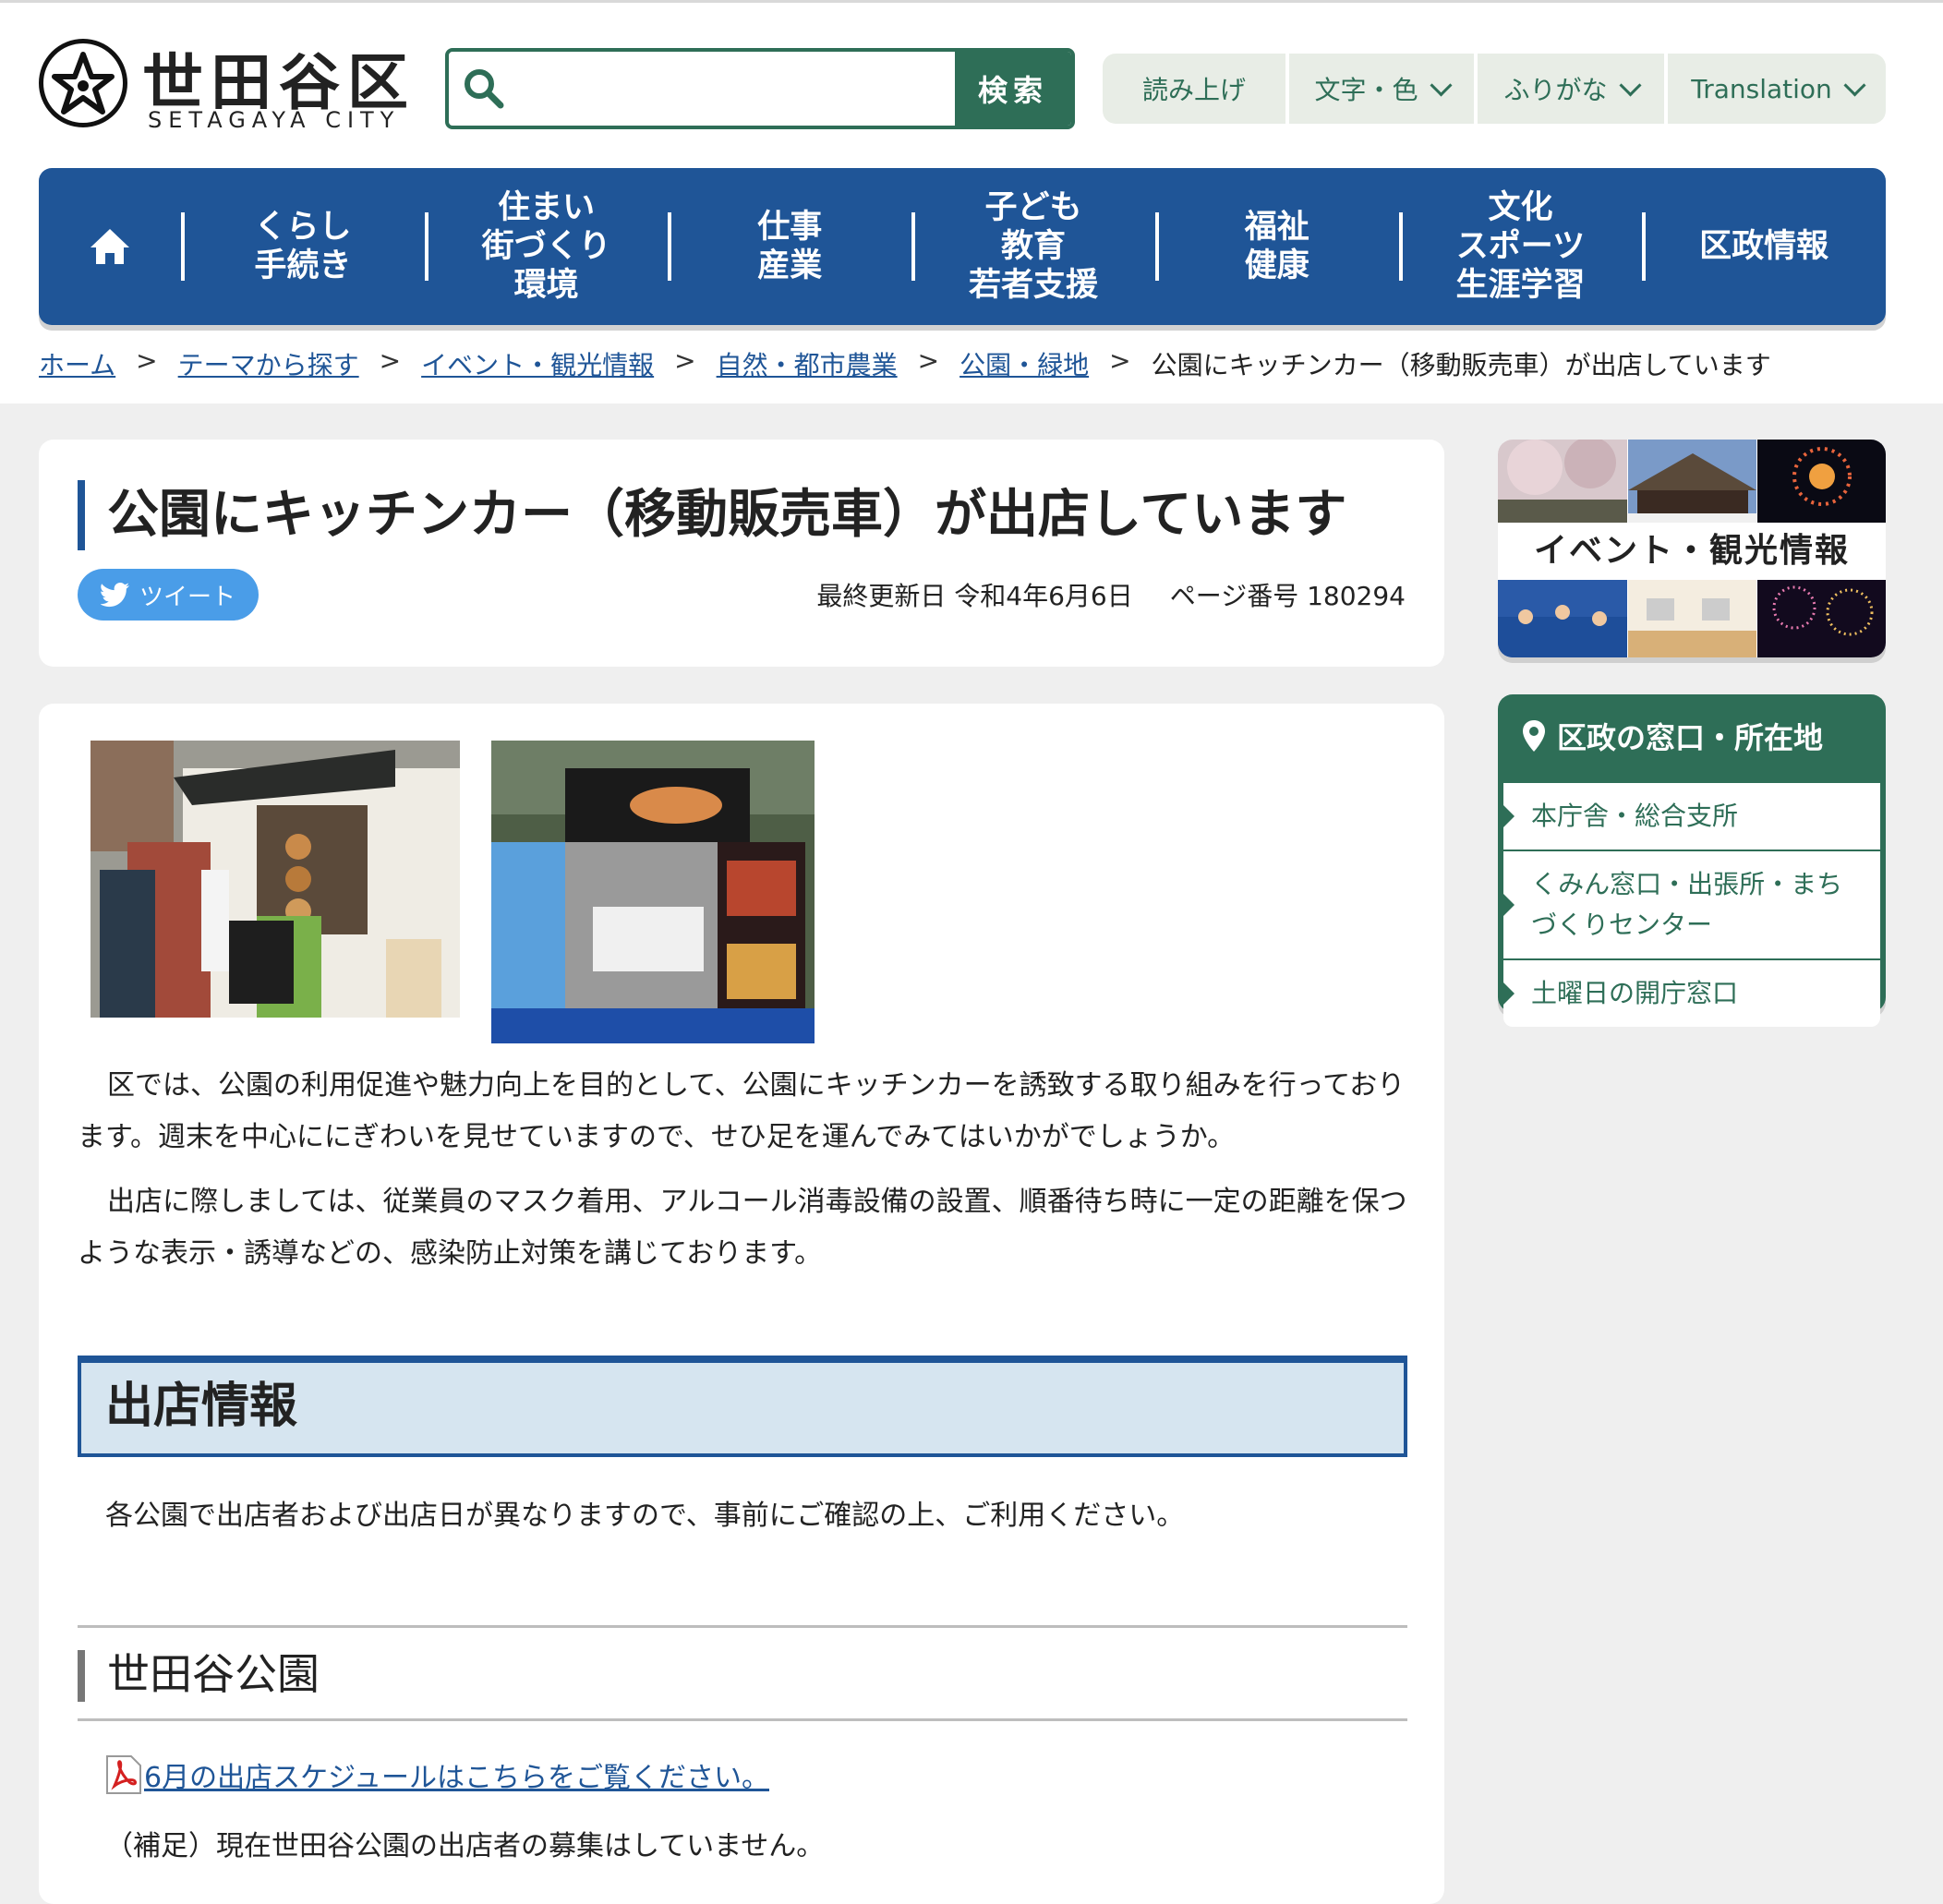  What do you see at coordinates (1822, 481) in the screenshot?
I see `banner-photo-fireworks` at bounding box center [1822, 481].